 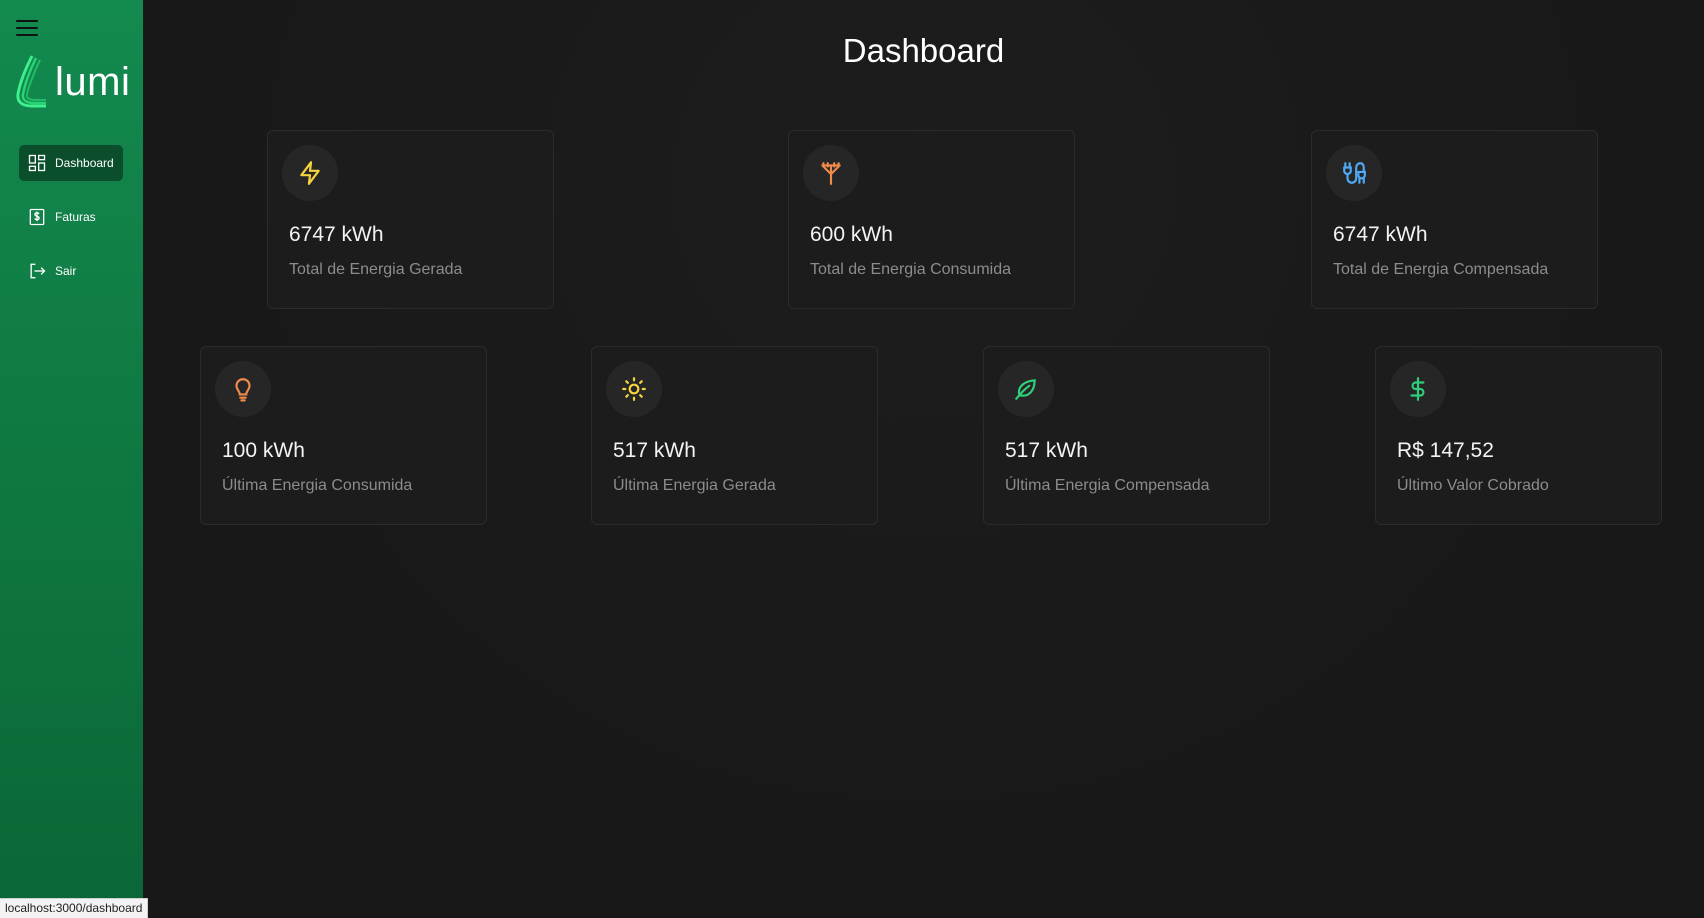 I want to click on lightbulb-icon, so click(x=243, y=390).